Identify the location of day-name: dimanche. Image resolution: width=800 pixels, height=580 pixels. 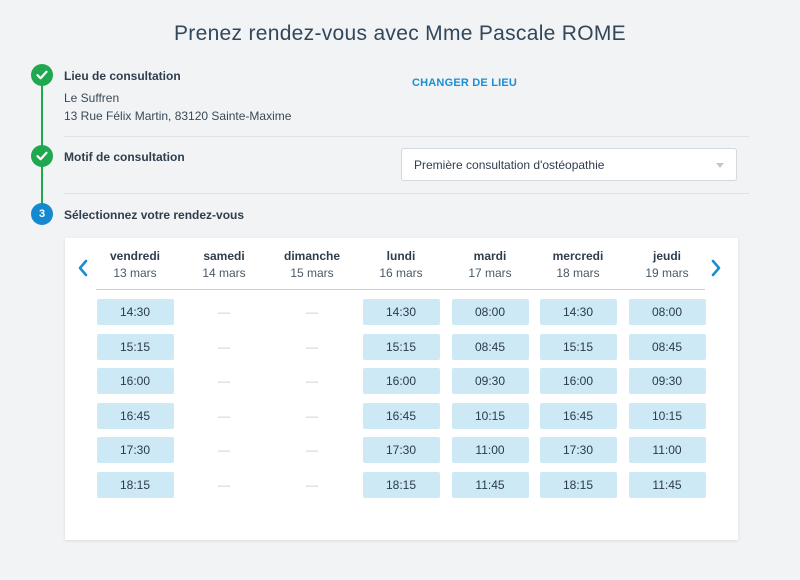
(311, 256).